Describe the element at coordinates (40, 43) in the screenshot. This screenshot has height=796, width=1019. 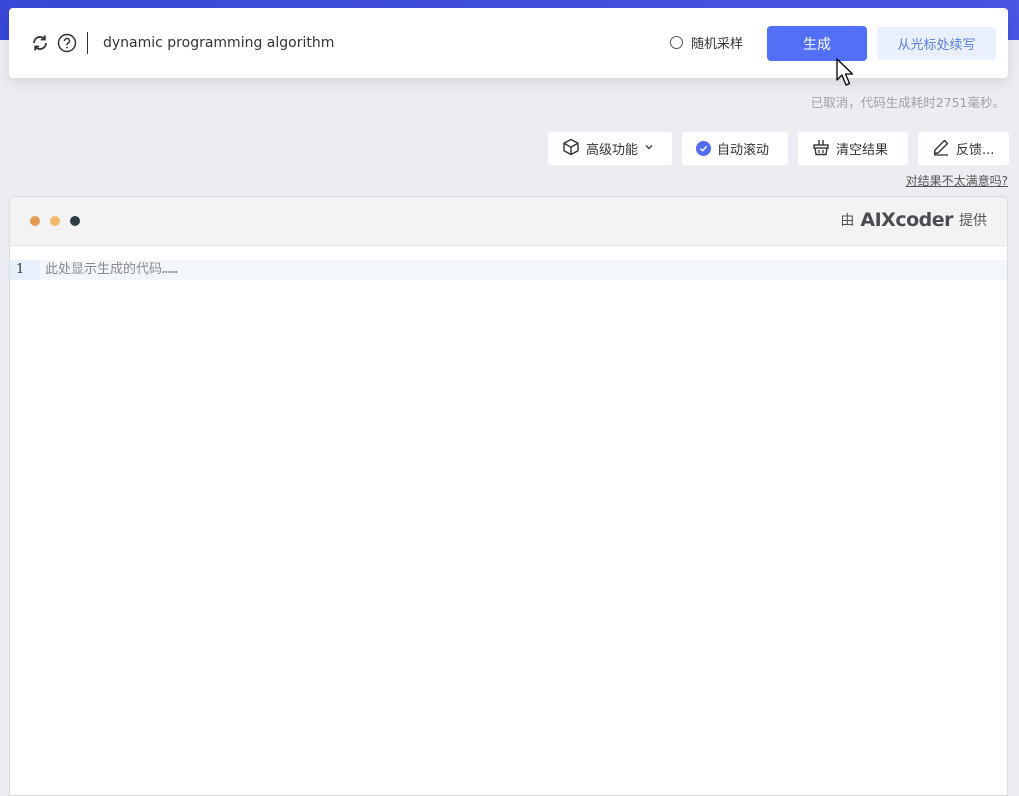
I see `refresh-icon` at that location.